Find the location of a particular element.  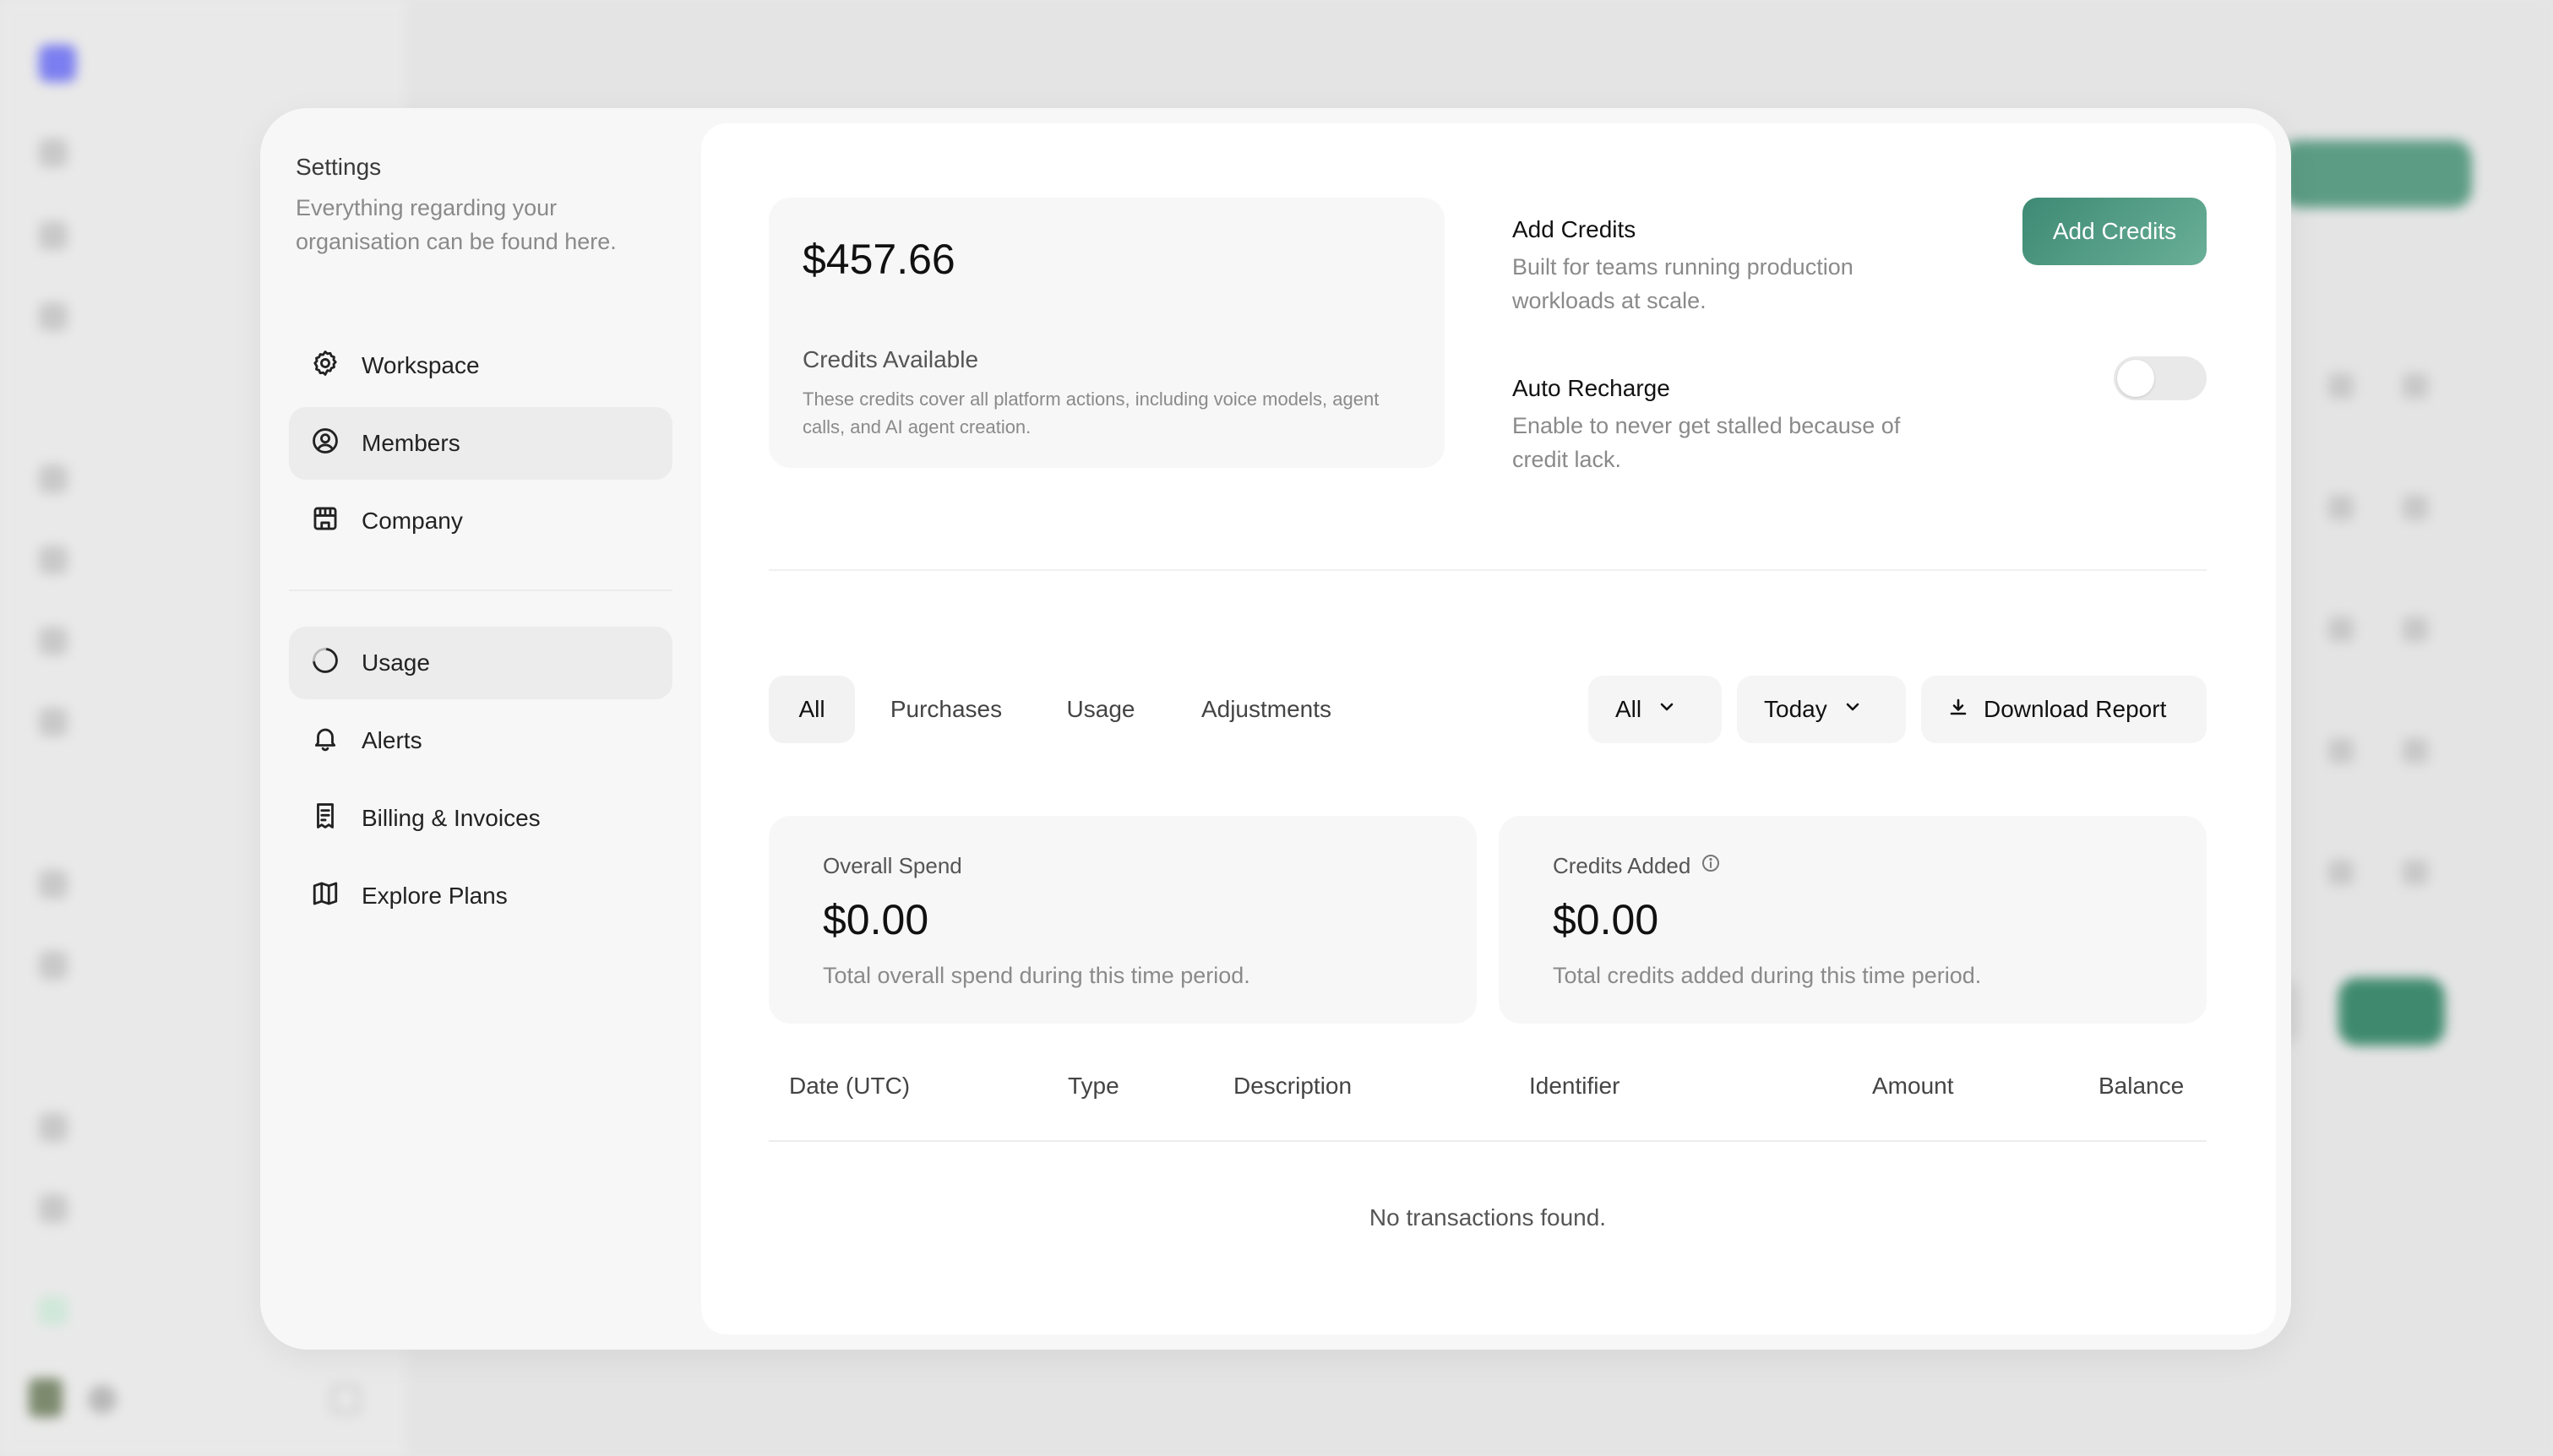

column-header-balance: Balance is located at coordinates (2141, 1086).